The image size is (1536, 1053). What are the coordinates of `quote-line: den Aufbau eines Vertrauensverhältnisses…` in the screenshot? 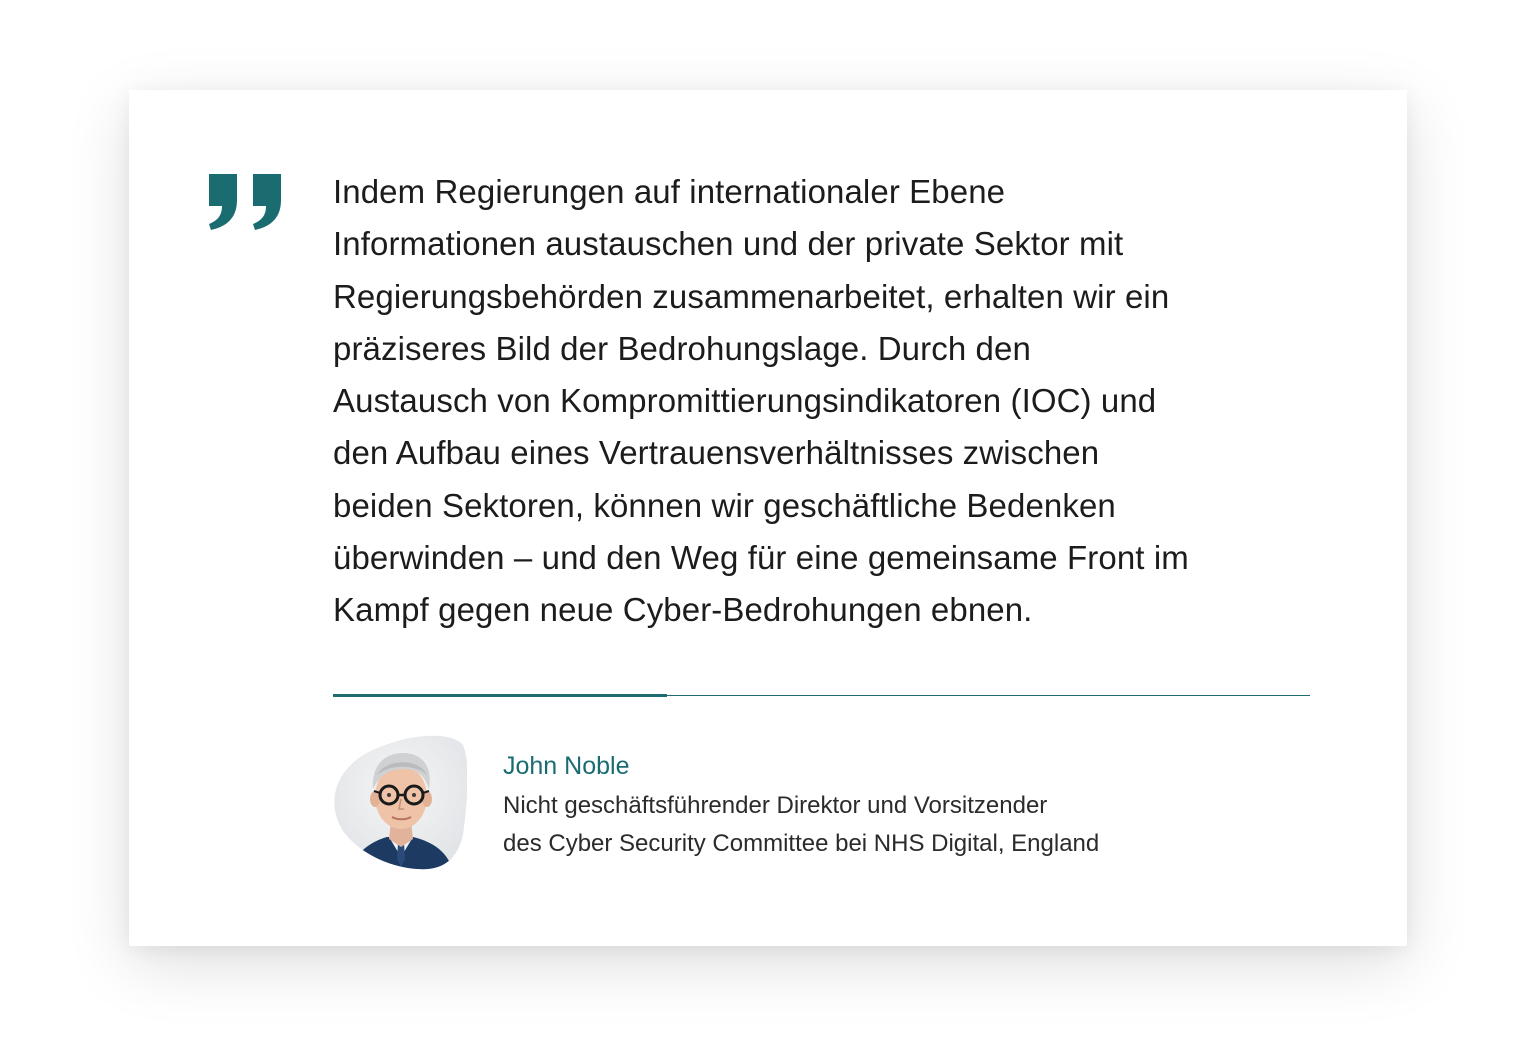 It's located at (716, 453).